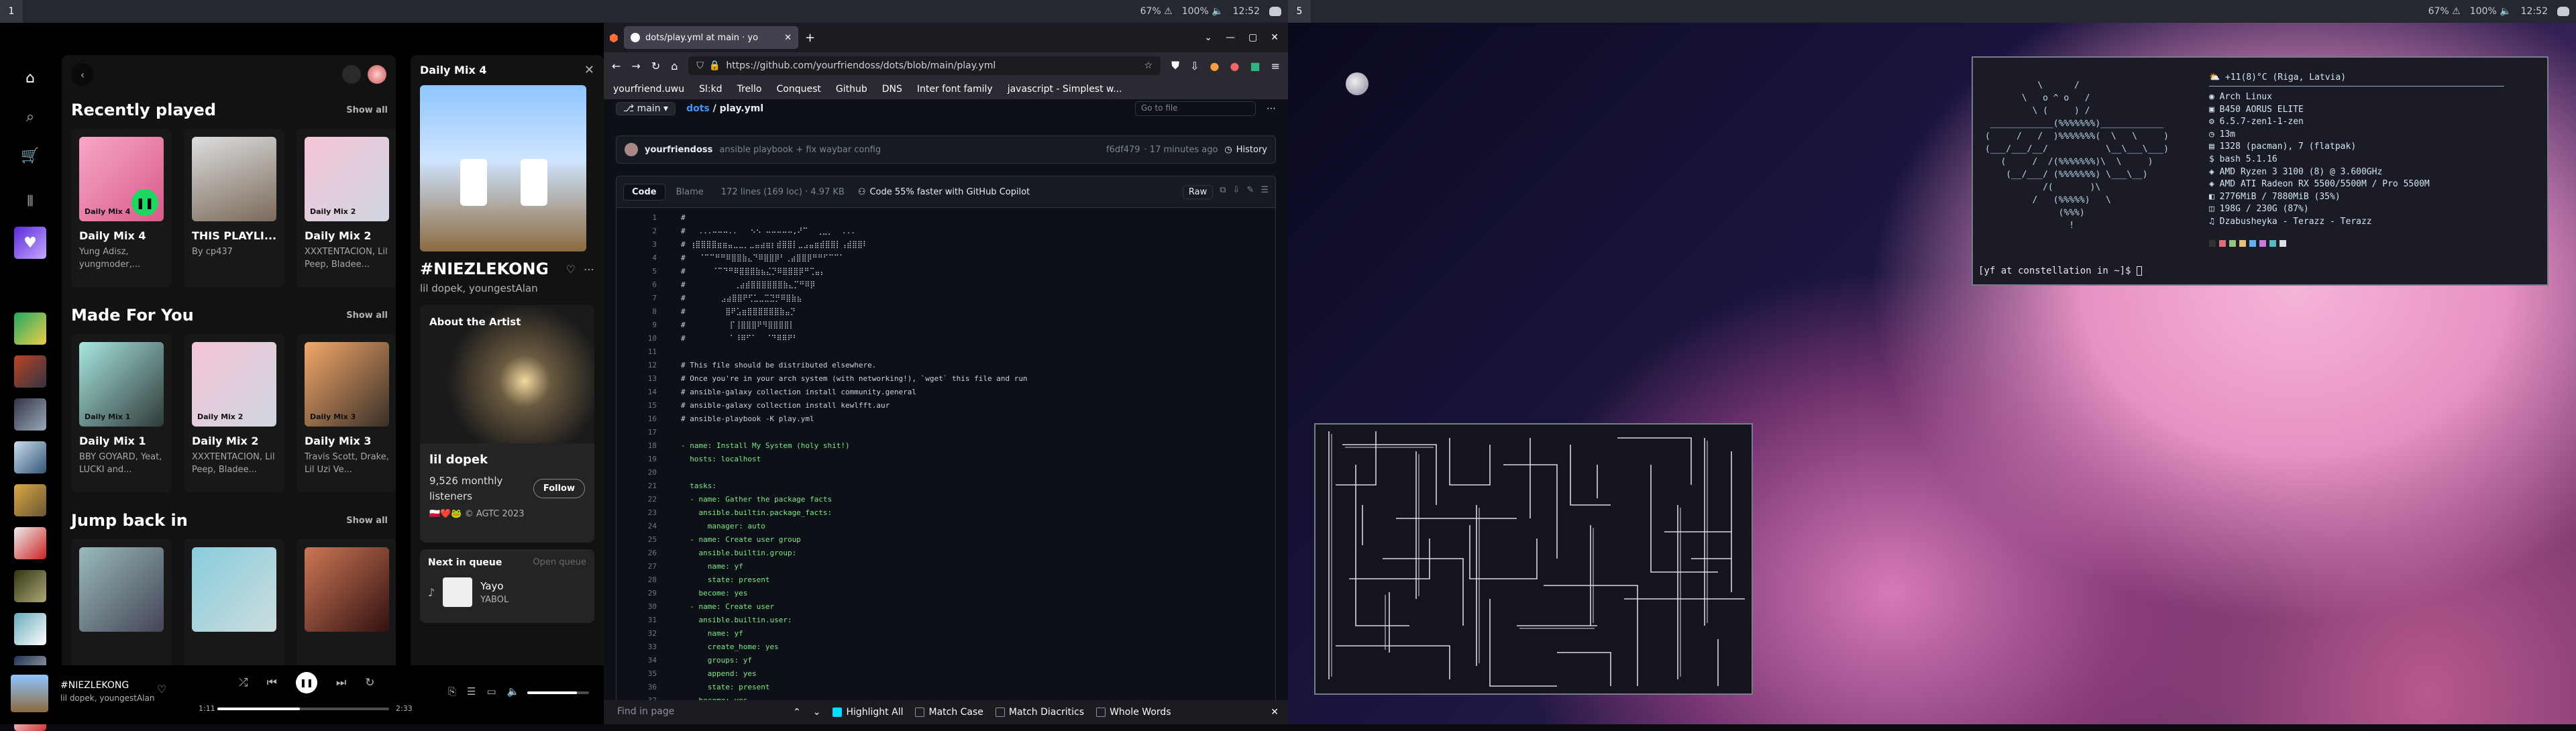 The image size is (2576, 731). What do you see at coordinates (559, 562) in the screenshot?
I see `open-queue-link: Open queue` at bounding box center [559, 562].